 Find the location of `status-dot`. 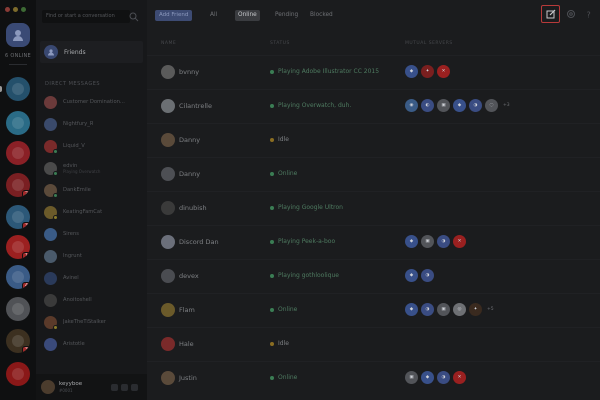

status-dot is located at coordinates (272, 72).